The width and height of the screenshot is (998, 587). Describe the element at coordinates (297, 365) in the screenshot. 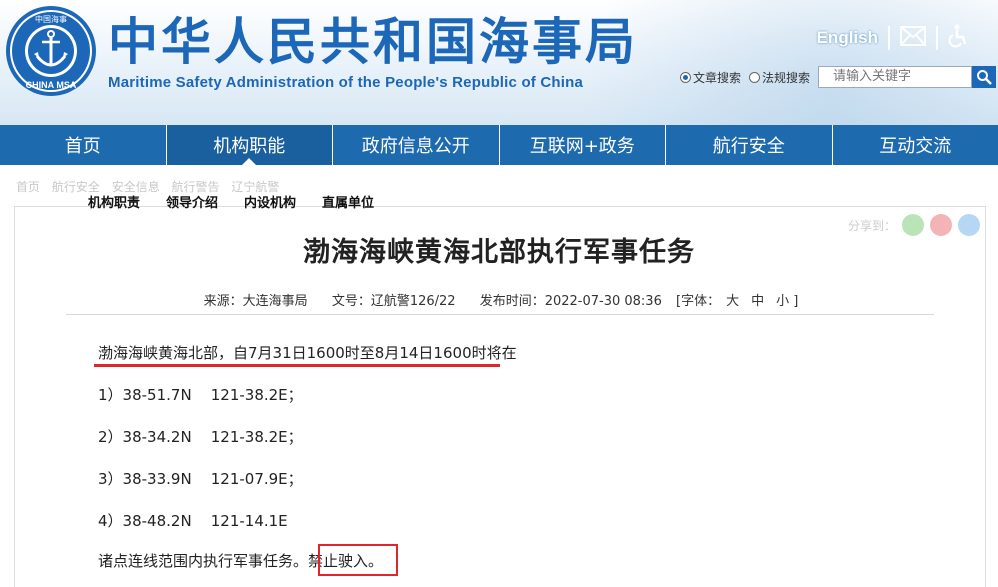

I see `highlight-underline` at that location.